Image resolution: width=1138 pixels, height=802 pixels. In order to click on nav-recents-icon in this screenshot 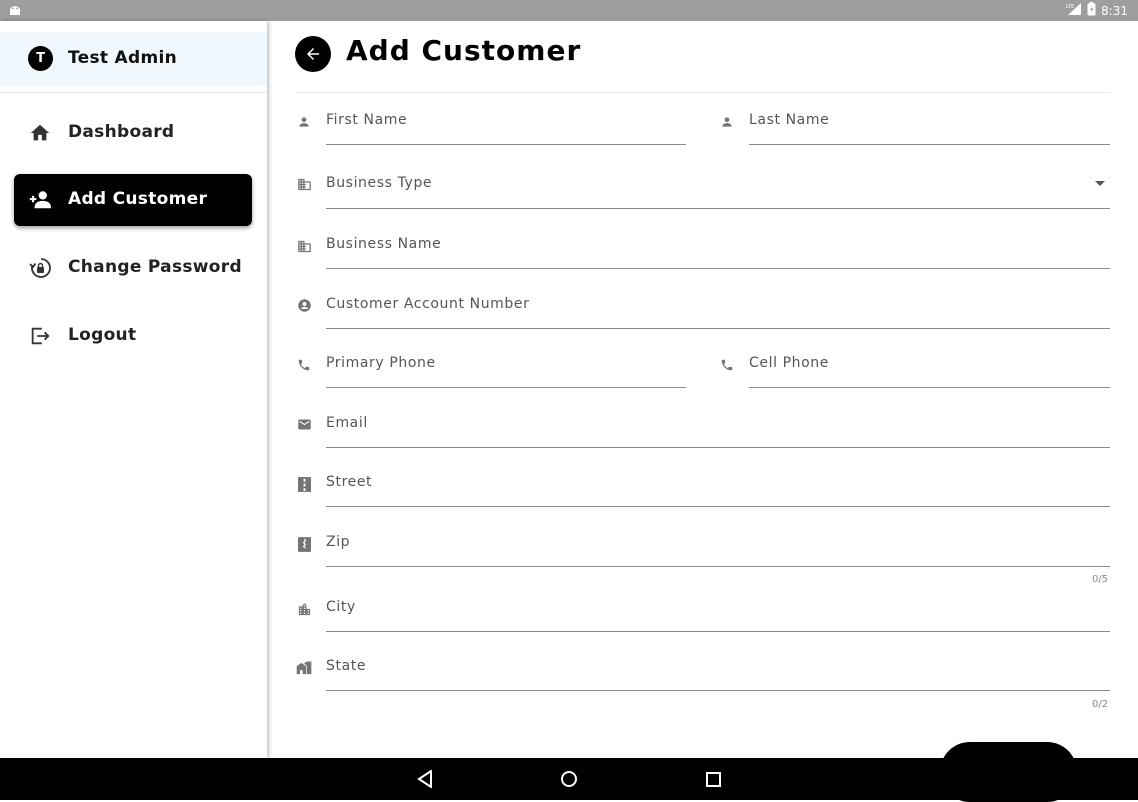, I will do `click(713, 779)`.